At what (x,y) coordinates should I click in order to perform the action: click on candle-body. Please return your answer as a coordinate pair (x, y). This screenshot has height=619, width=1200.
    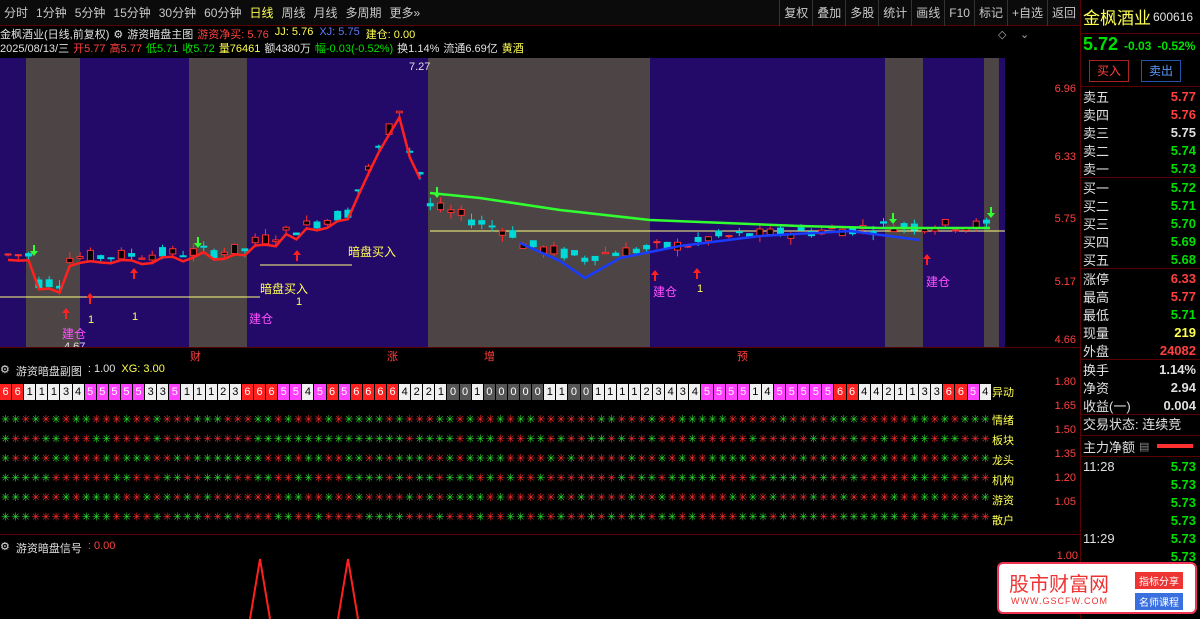
    Looking at the image, I should click on (265, 239).